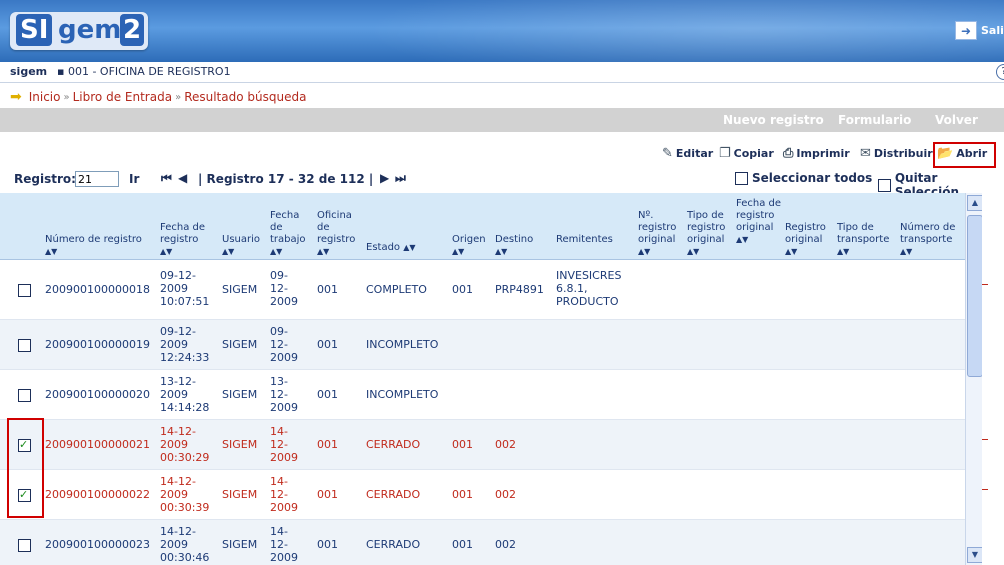 This screenshot has width=1004, height=565. I want to click on open-highlight-box, so click(964, 155).